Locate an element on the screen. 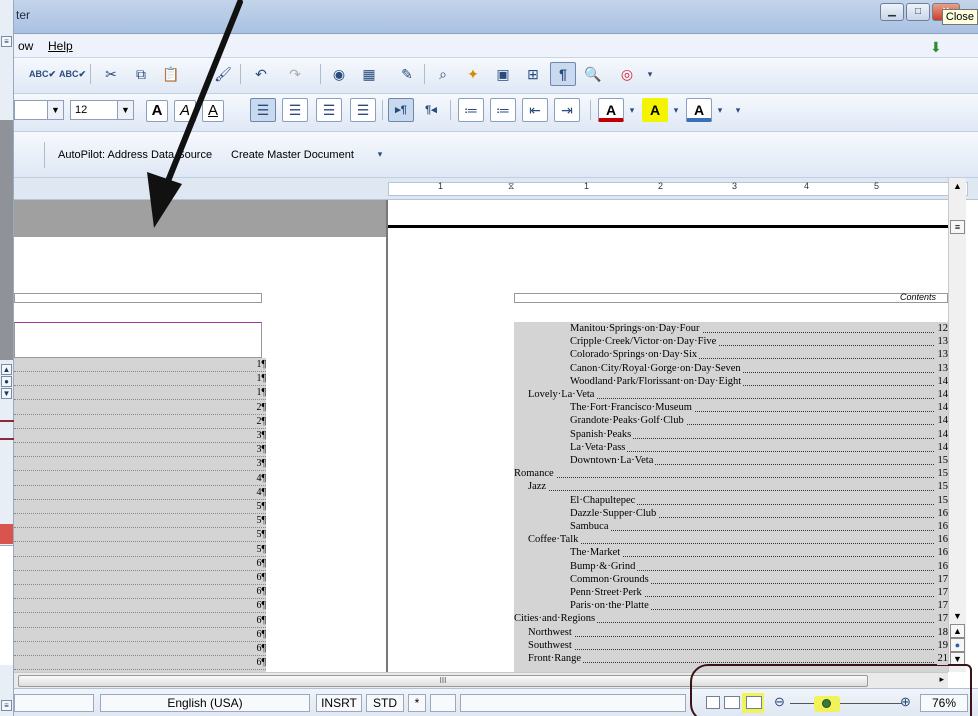 Image resolution: width=978 pixels, height=716 pixels. strip-scroll-icon: ≡ is located at coordinates (6, 41).